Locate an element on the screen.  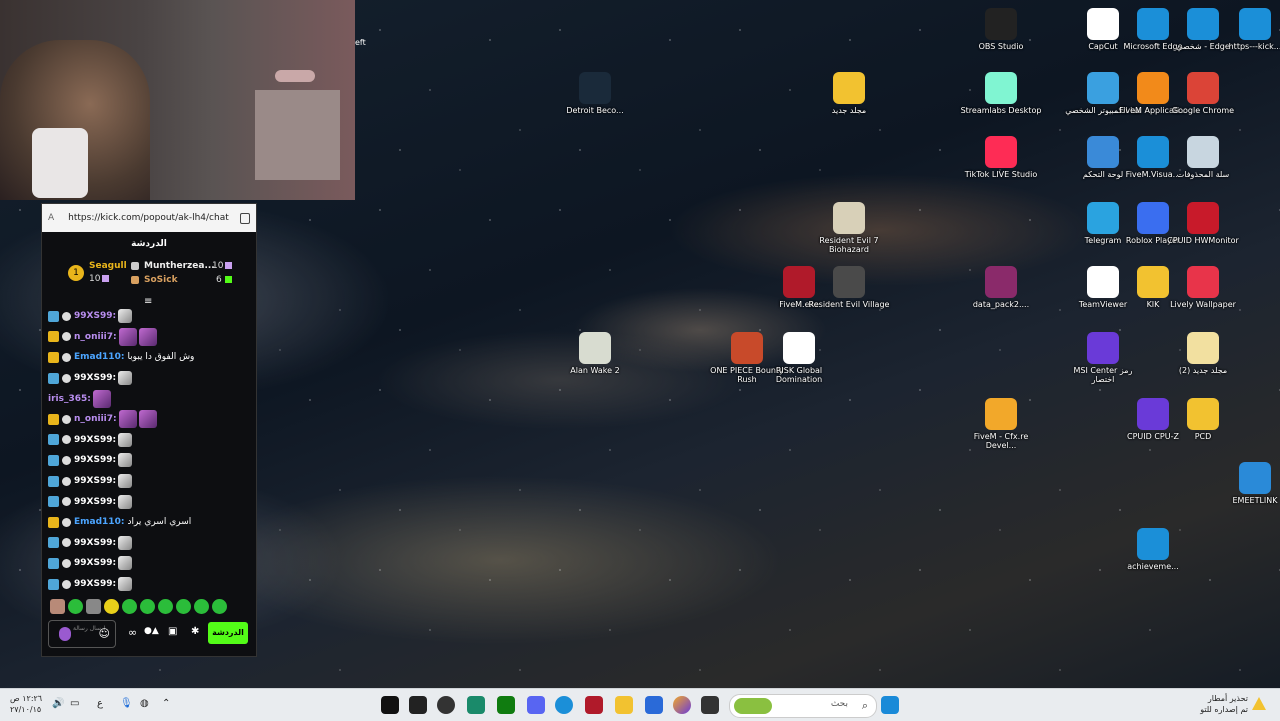
desktop-icon: Resident Evil Village is located at coordinates (849, 287).